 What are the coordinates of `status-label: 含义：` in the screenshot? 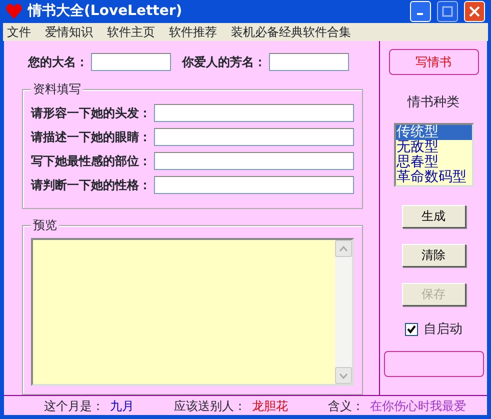 It's located at (346, 406).